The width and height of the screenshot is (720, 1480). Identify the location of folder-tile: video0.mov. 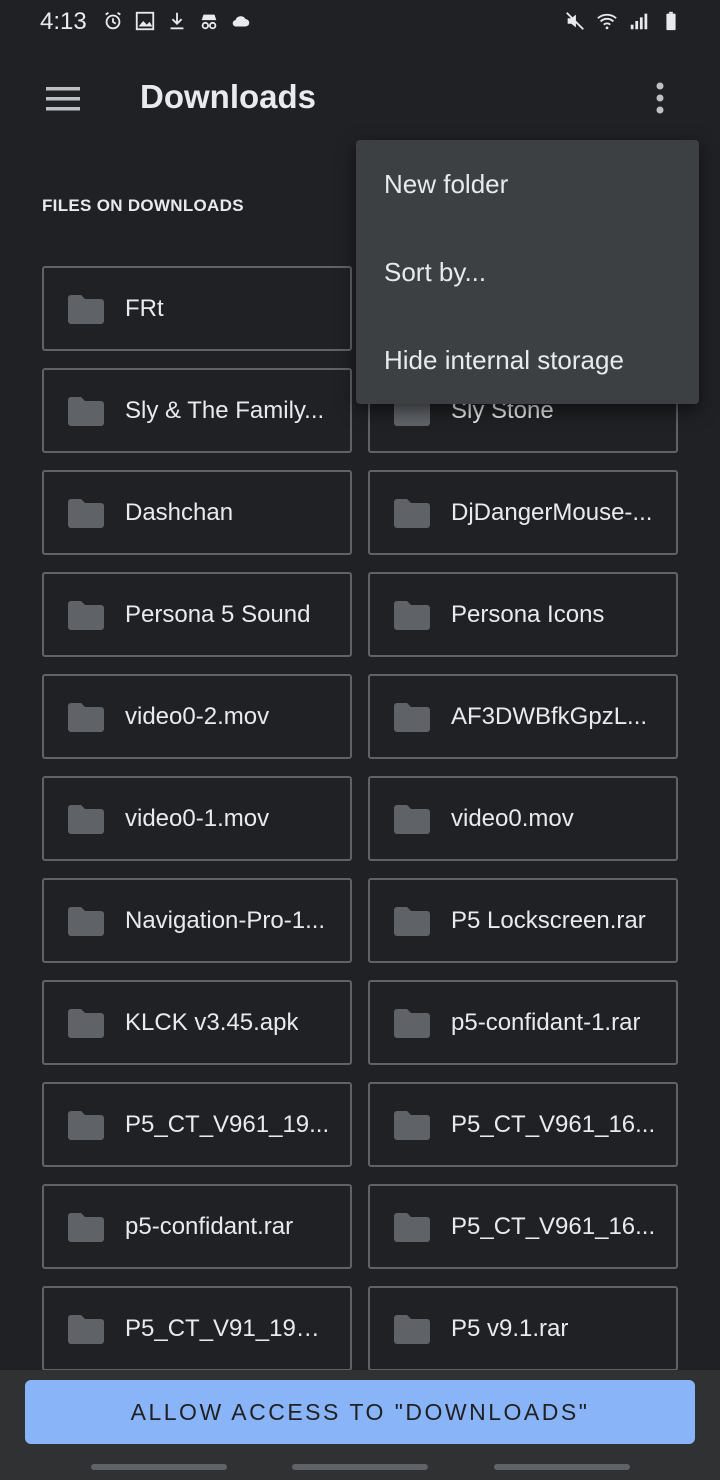
(523, 818).